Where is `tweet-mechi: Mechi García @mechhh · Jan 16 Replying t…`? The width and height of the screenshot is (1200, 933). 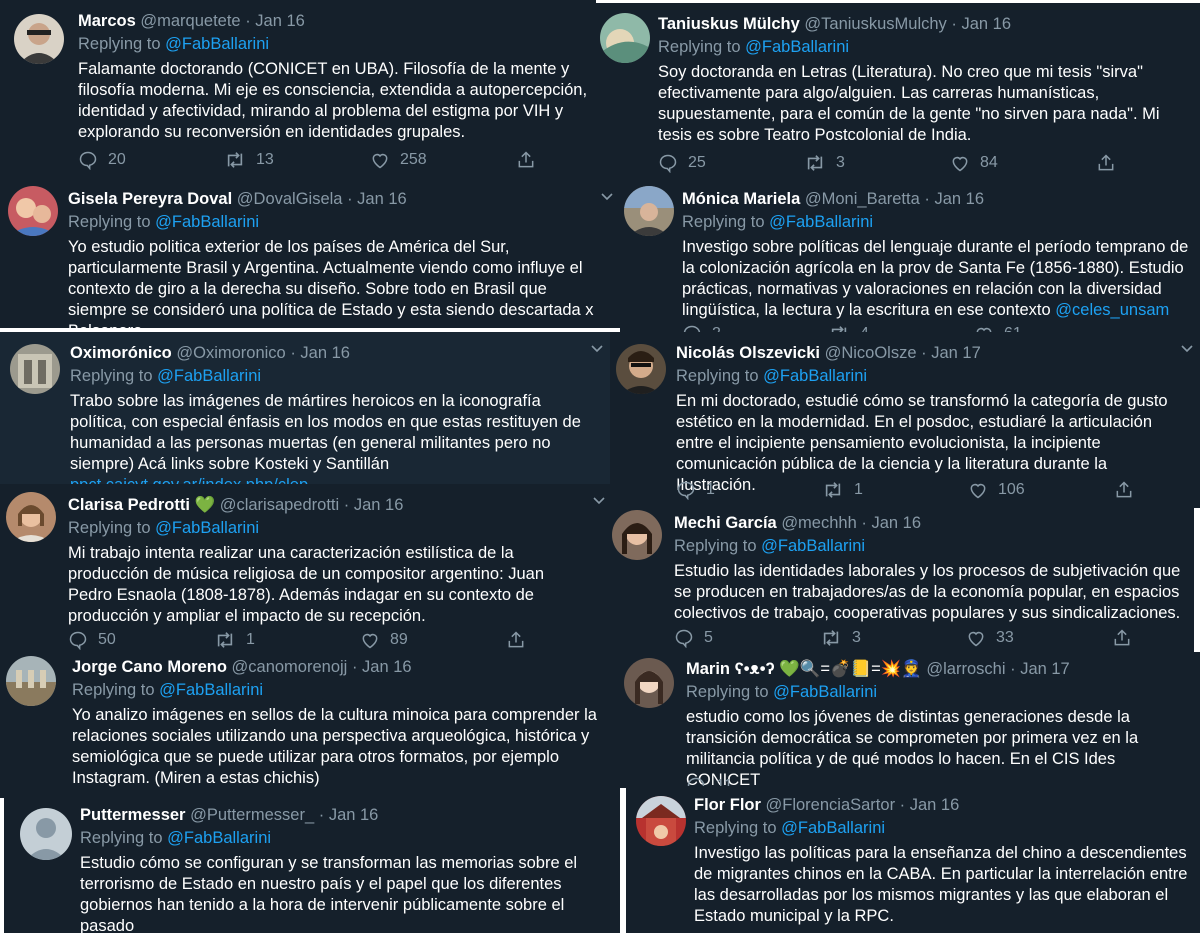 tweet-mechi: Mechi García @mechhh · Jan 16 Replying t… is located at coordinates (899, 580).